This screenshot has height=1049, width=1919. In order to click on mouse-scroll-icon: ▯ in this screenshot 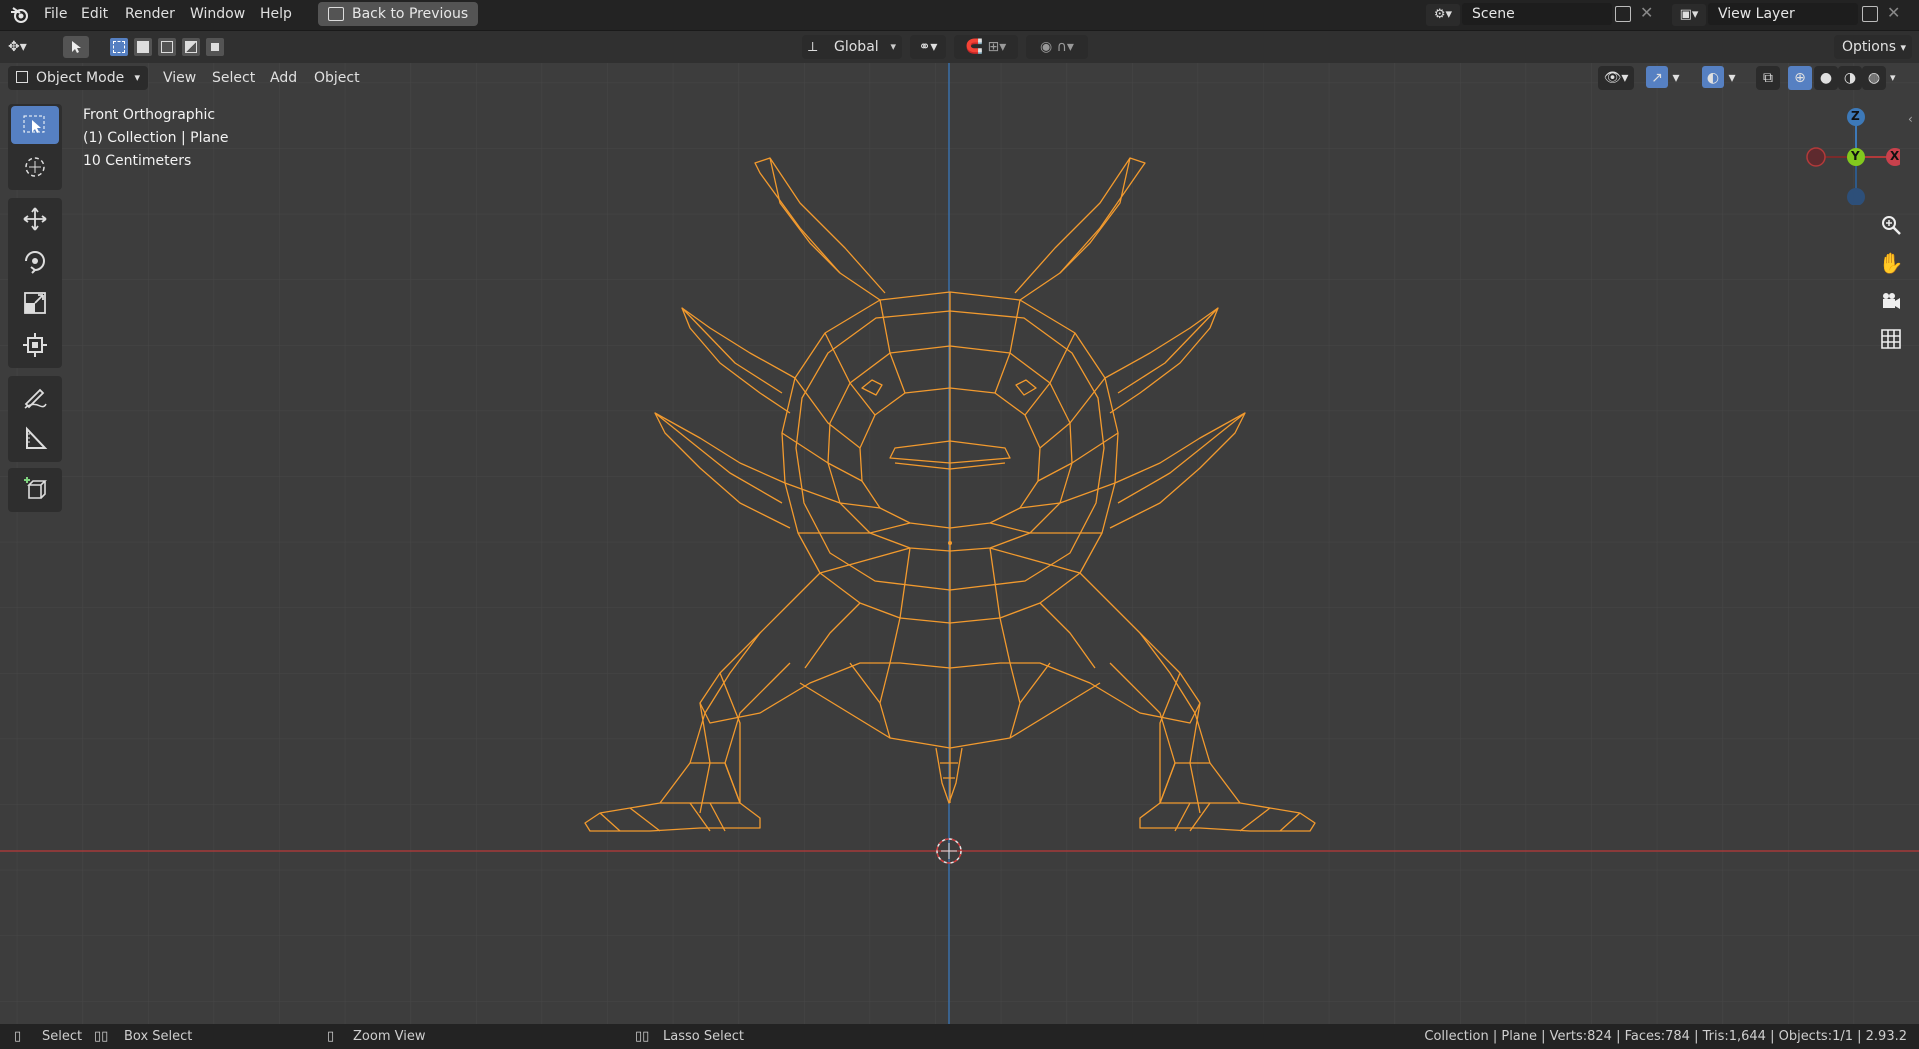, I will do `click(331, 1036)`.